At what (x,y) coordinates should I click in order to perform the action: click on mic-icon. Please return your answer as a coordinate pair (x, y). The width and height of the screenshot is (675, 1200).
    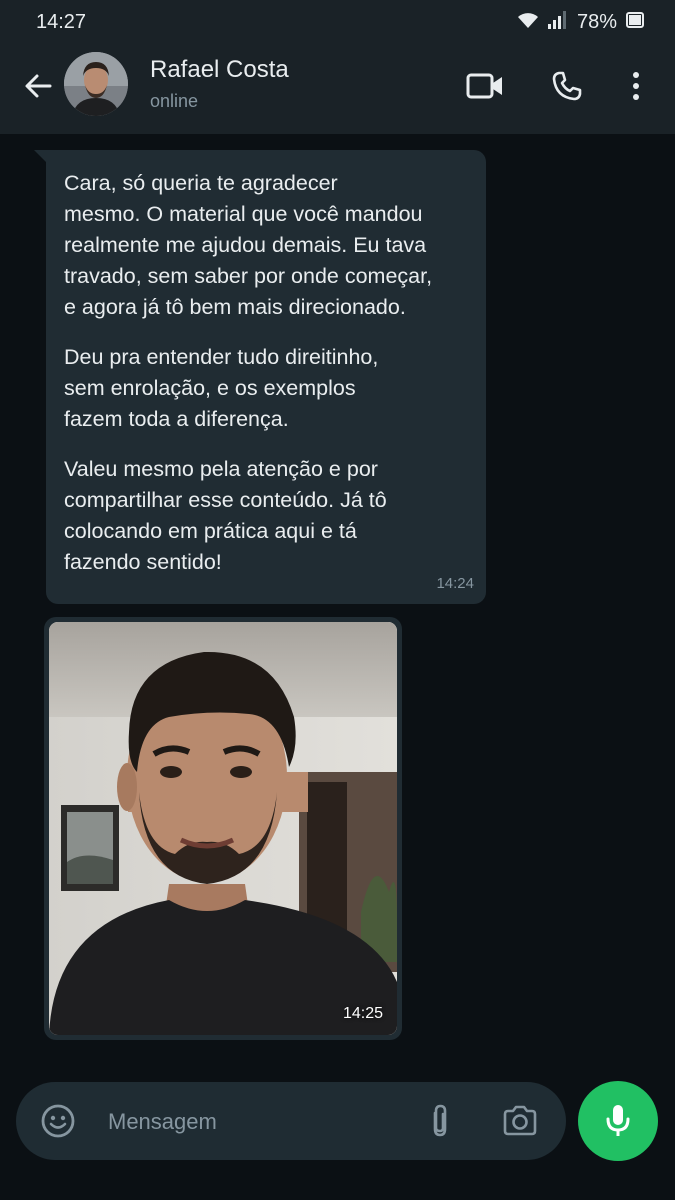
    Looking at the image, I should click on (618, 1120).